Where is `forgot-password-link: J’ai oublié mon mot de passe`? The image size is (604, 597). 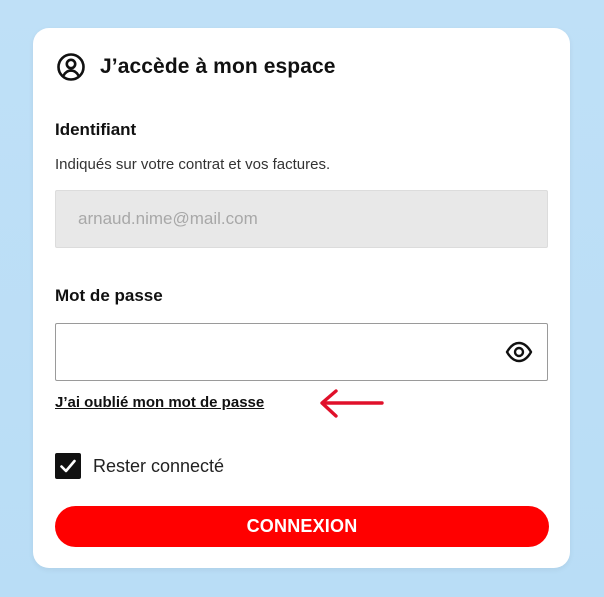 forgot-password-link: J’ai oublié mon mot de passe is located at coordinates (159, 402).